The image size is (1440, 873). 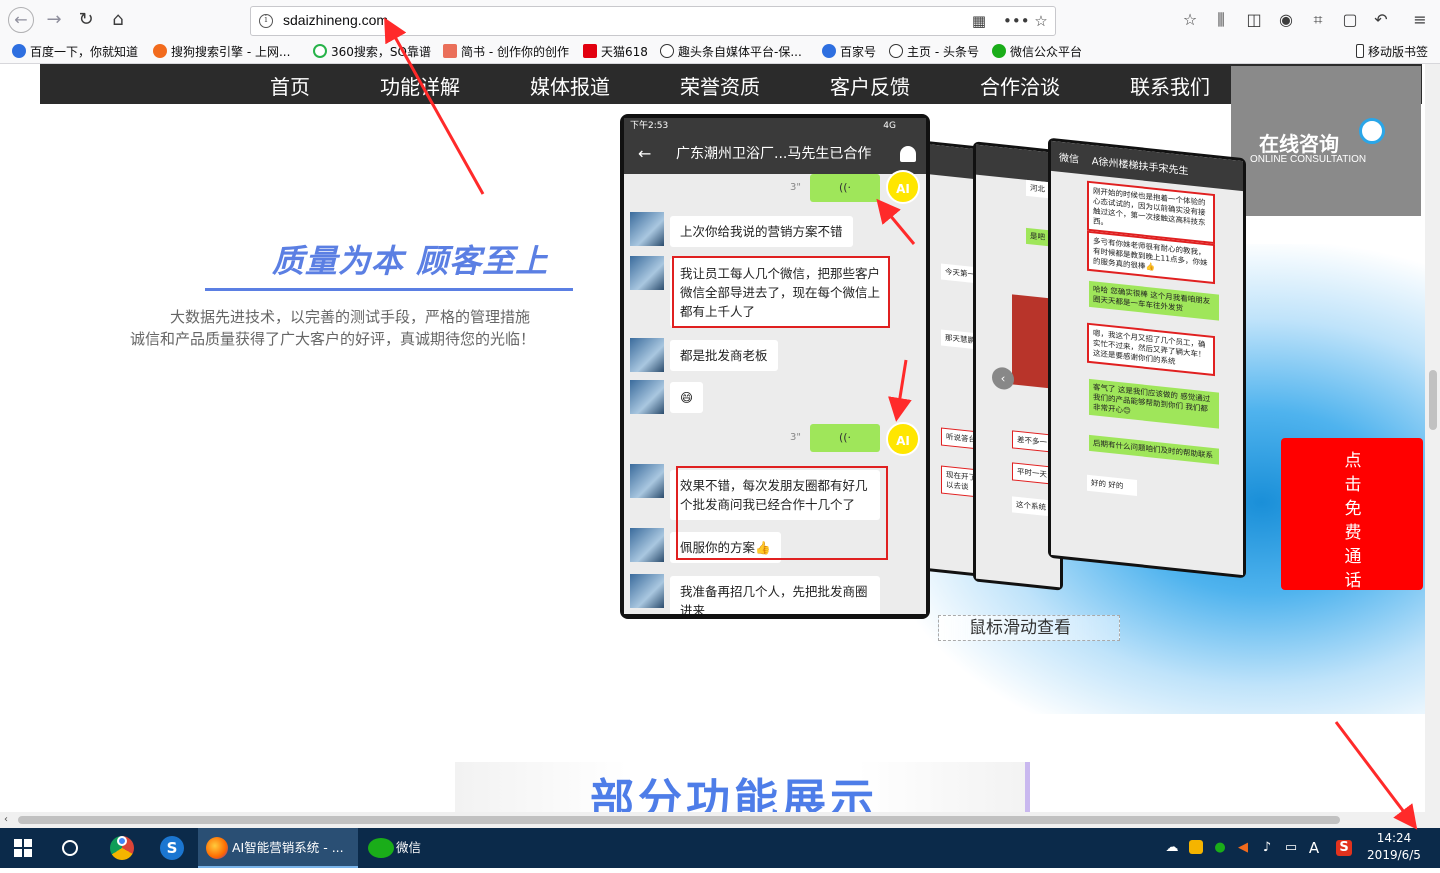 What do you see at coordinates (1372, 131) in the screenshot?
I see `chat-bubble-icon` at bounding box center [1372, 131].